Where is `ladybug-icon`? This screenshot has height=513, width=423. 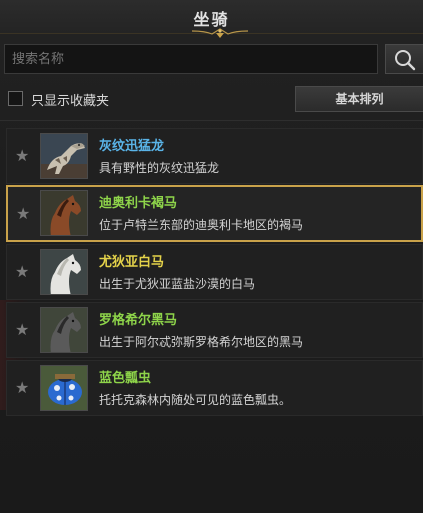 ladybug-icon is located at coordinates (64, 388).